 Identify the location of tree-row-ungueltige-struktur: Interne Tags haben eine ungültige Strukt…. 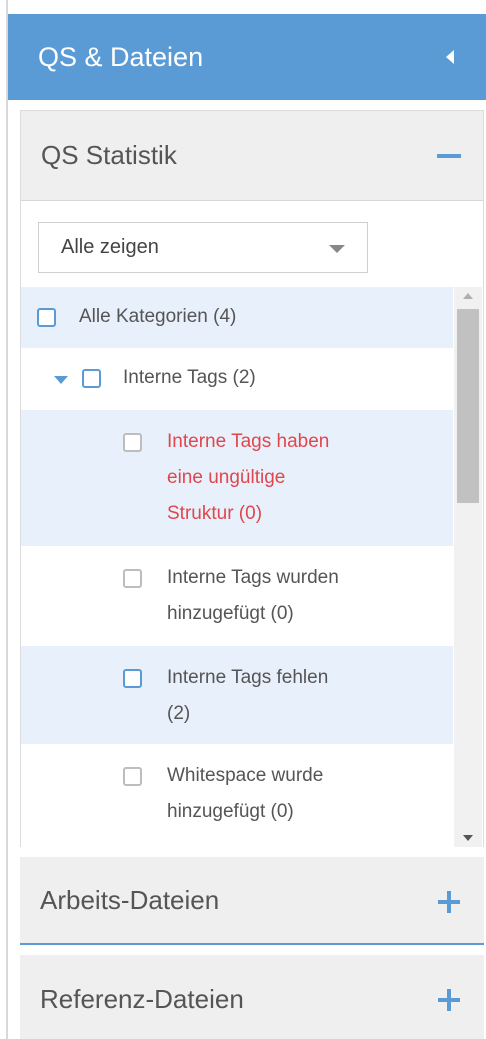
(237, 478).